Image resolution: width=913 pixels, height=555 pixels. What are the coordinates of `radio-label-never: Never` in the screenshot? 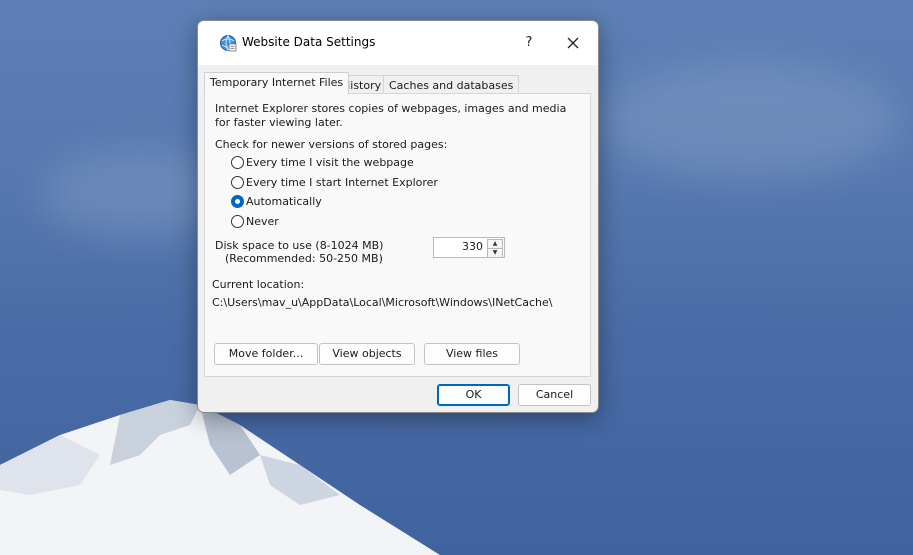 It's located at (262, 221).